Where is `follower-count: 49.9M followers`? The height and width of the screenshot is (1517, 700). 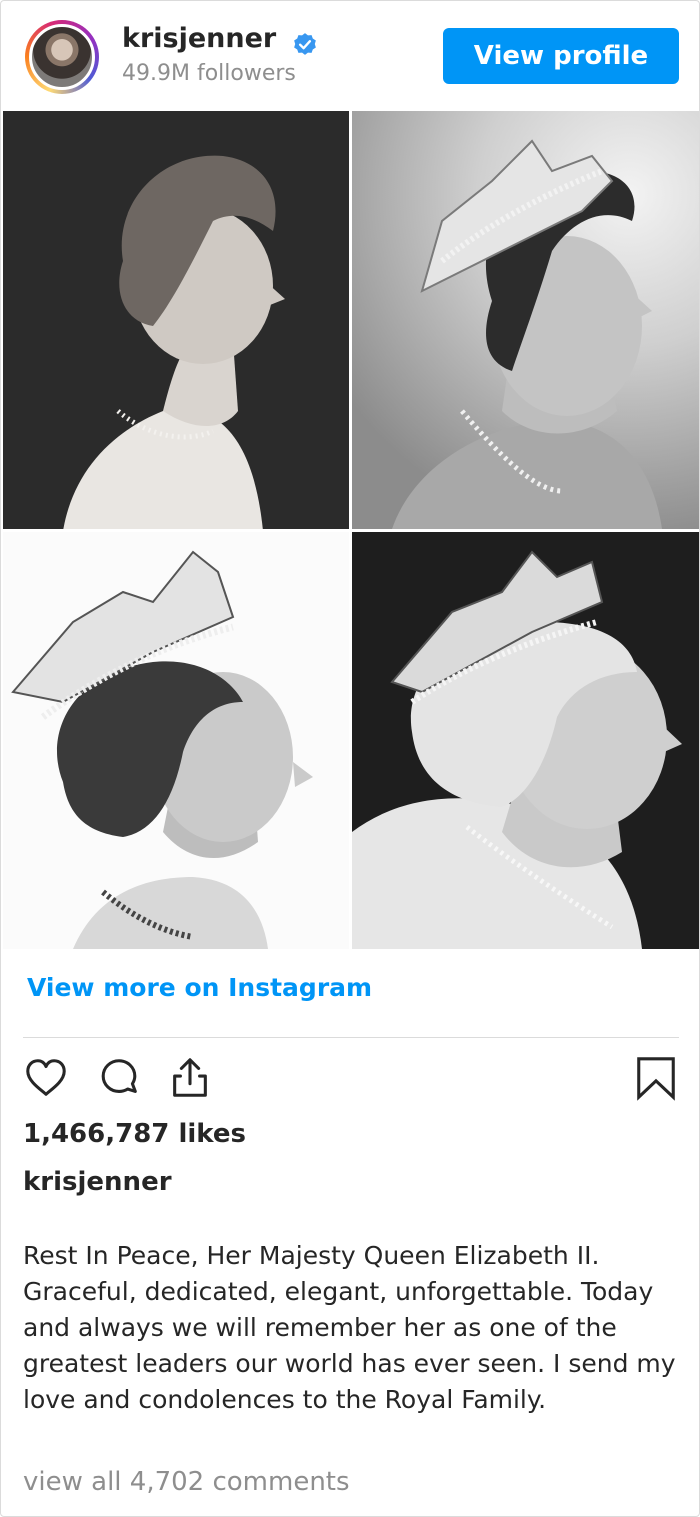
follower-count: 49.9M followers is located at coordinates (209, 73).